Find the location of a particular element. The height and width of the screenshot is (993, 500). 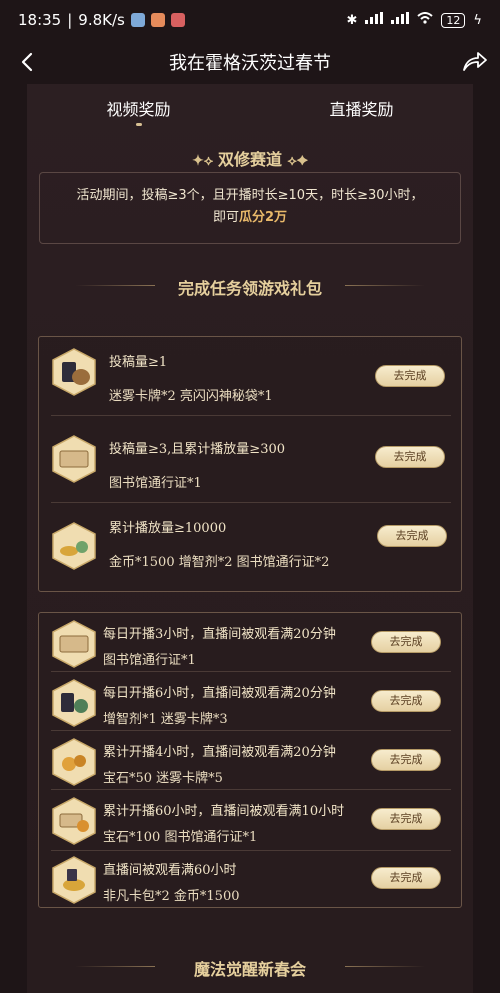

card-coins-icon is located at coordinates (74, 880).